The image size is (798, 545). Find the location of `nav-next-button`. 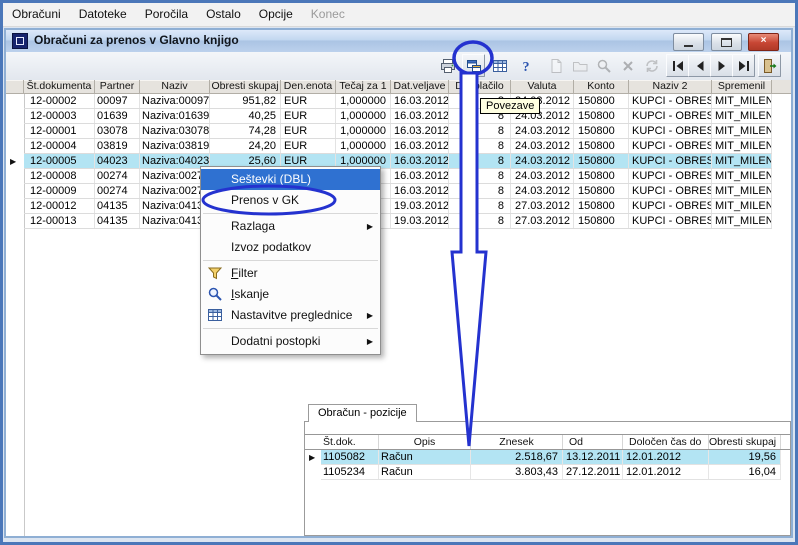

nav-next-button is located at coordinates (721, 65).